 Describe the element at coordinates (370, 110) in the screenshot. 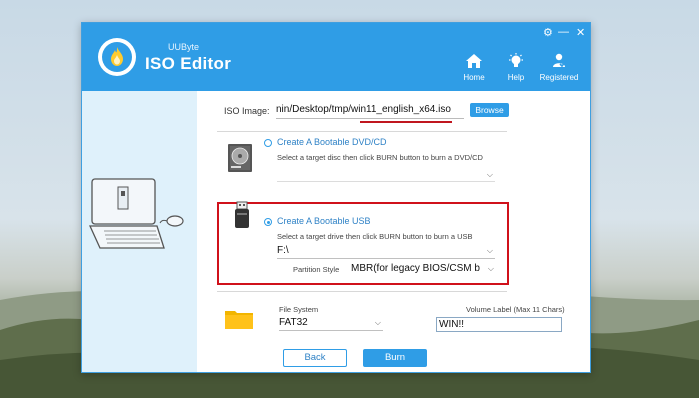

I see `iso-path-field: nin/Desktop/tmp/win11_english_x64.iso` at that location.